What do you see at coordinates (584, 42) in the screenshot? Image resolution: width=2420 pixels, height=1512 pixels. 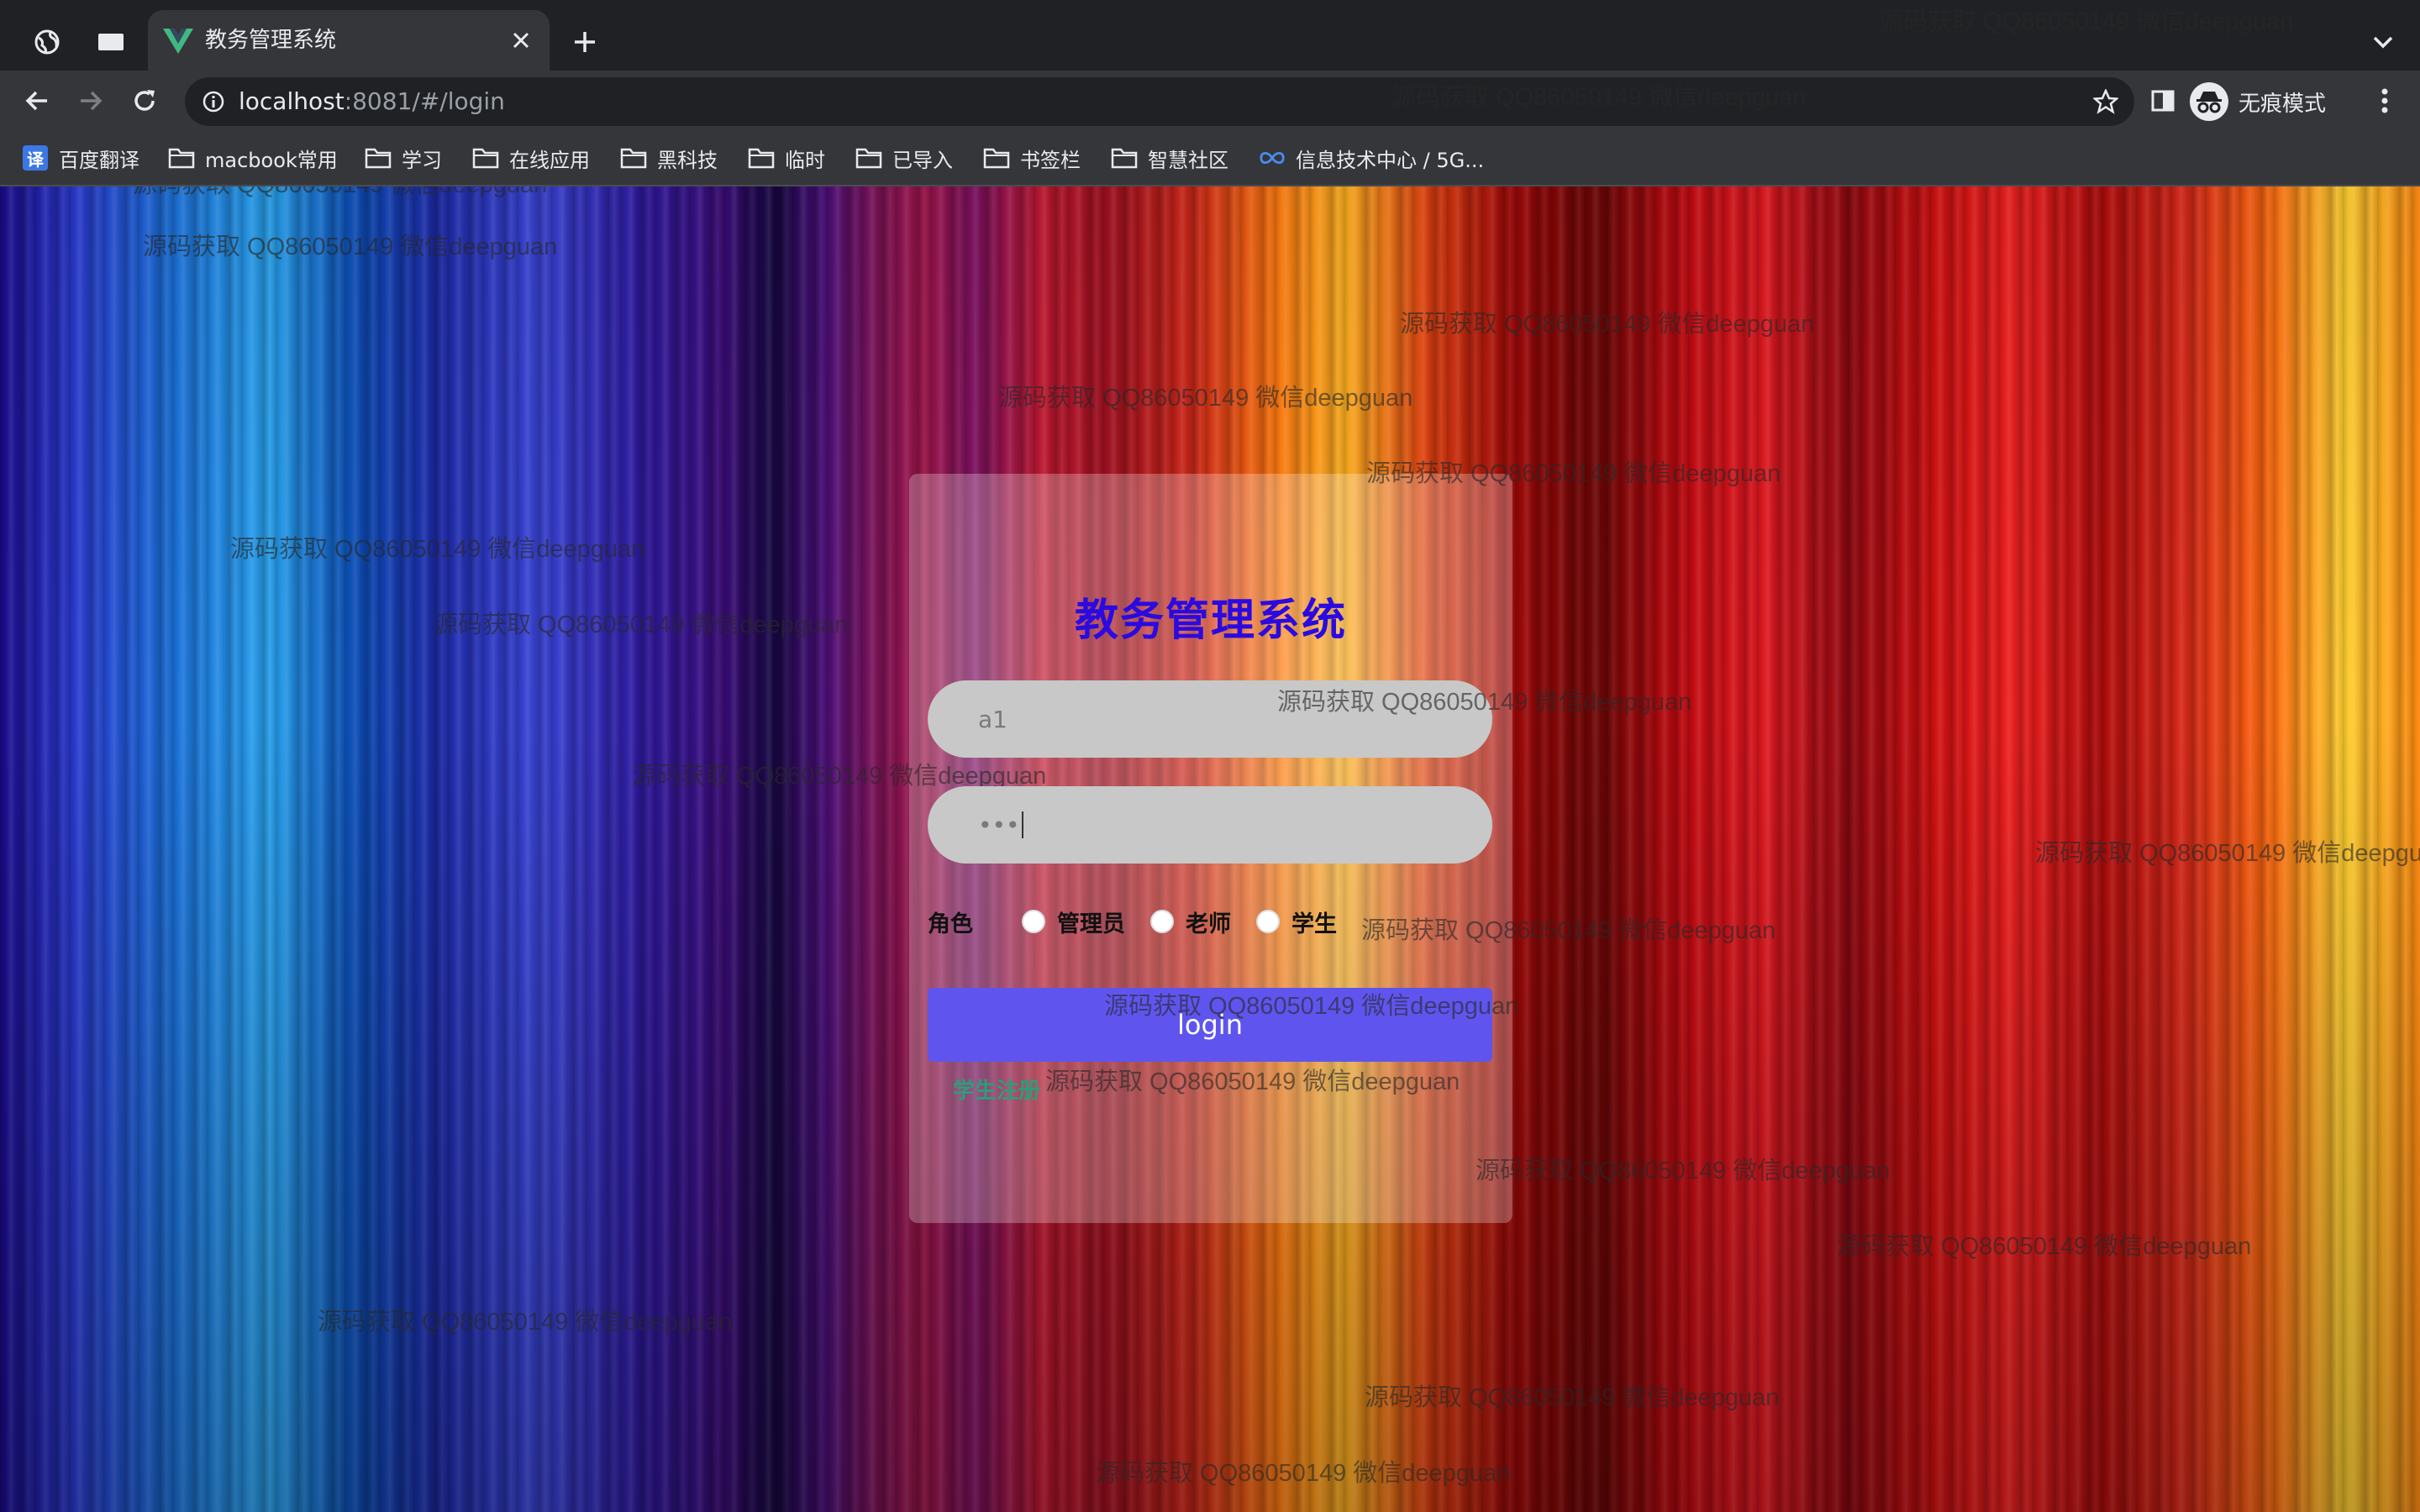 I see `new-tab-button` at bounding box center [584, 42].